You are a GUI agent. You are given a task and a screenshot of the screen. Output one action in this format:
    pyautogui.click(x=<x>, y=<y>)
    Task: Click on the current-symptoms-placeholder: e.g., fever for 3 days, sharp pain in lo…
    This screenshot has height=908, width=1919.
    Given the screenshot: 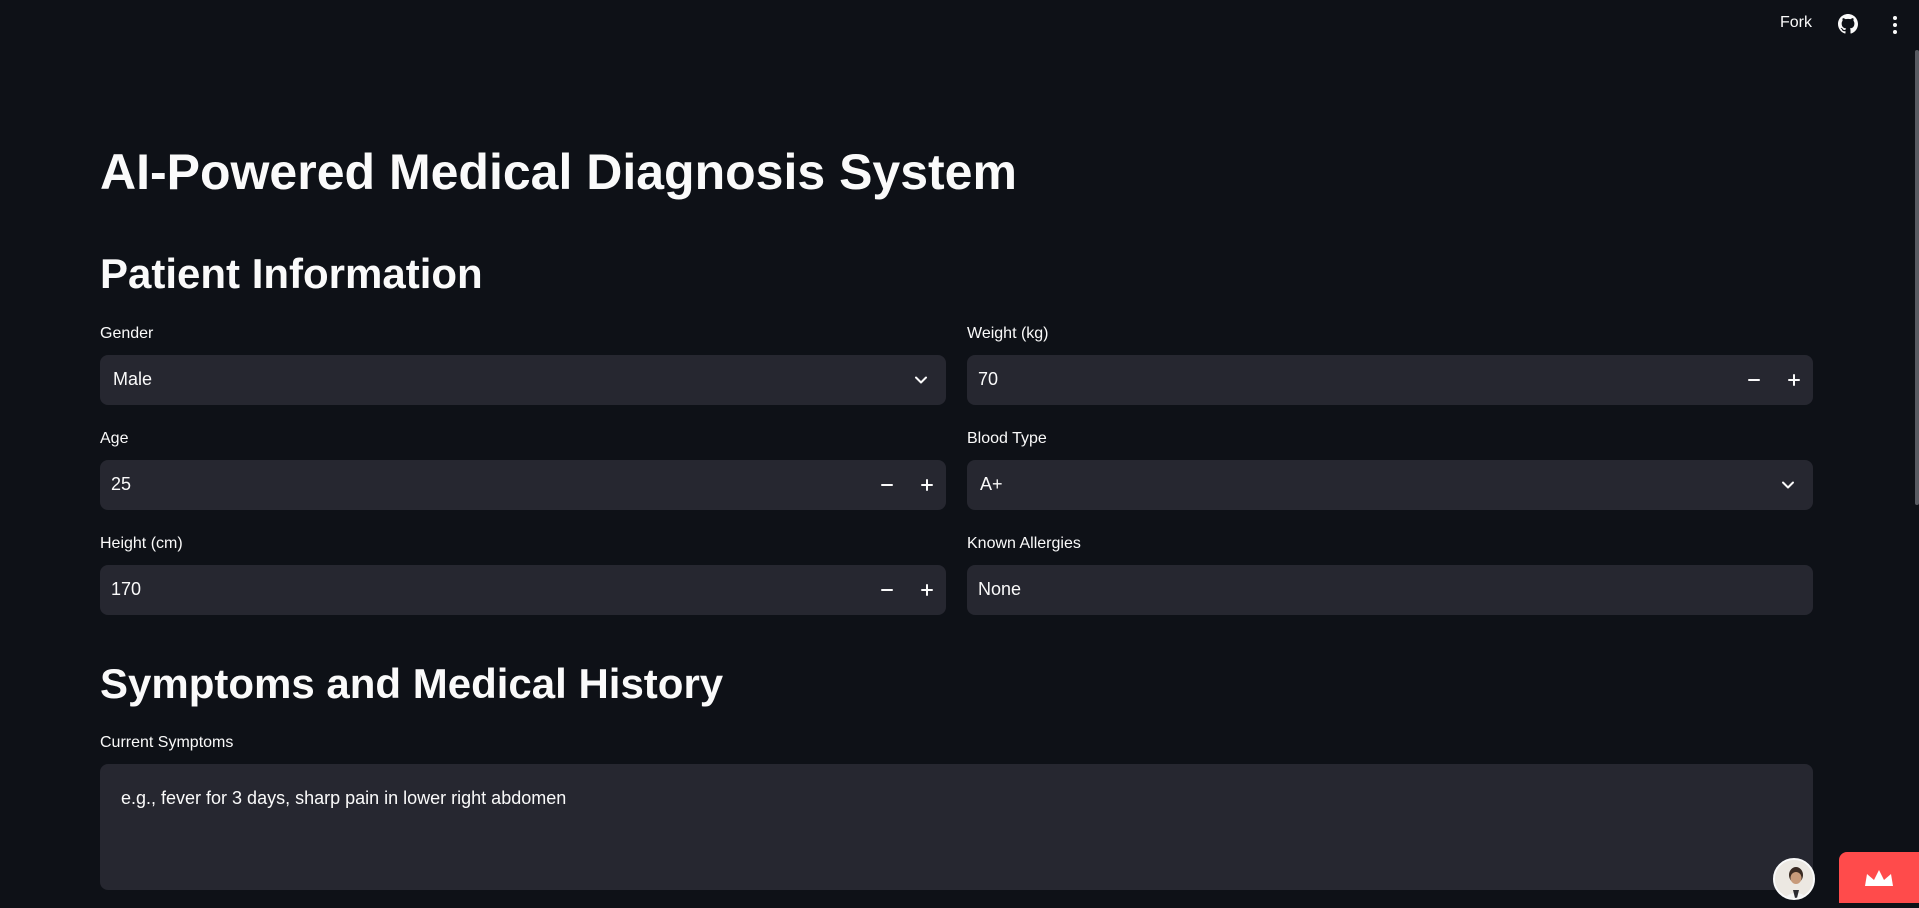 What is the action you would take?
    pyautogui.click(x=344, y=798)
    